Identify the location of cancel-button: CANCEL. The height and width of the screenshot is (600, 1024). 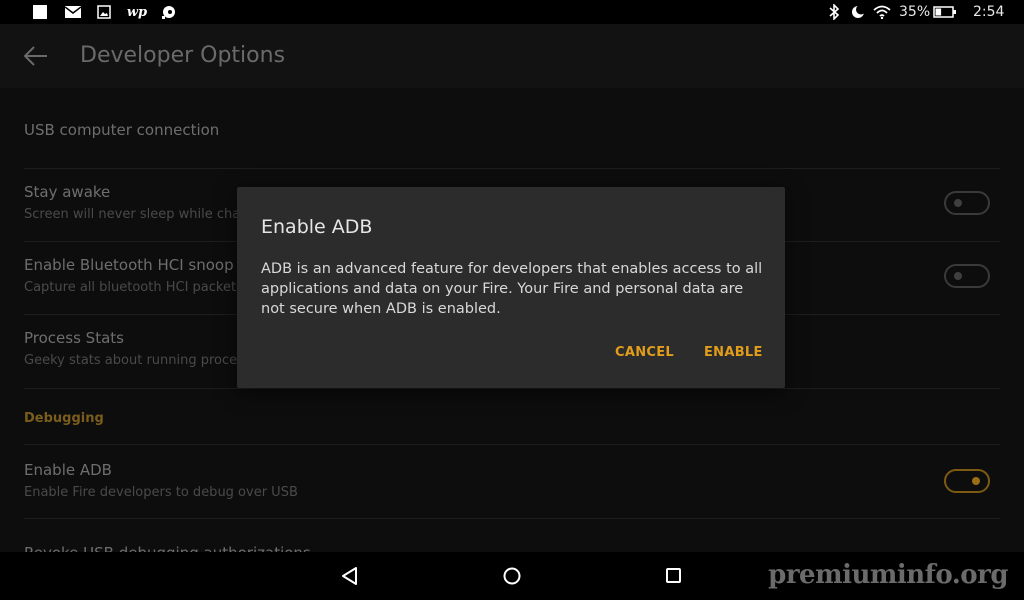
(644, 352).